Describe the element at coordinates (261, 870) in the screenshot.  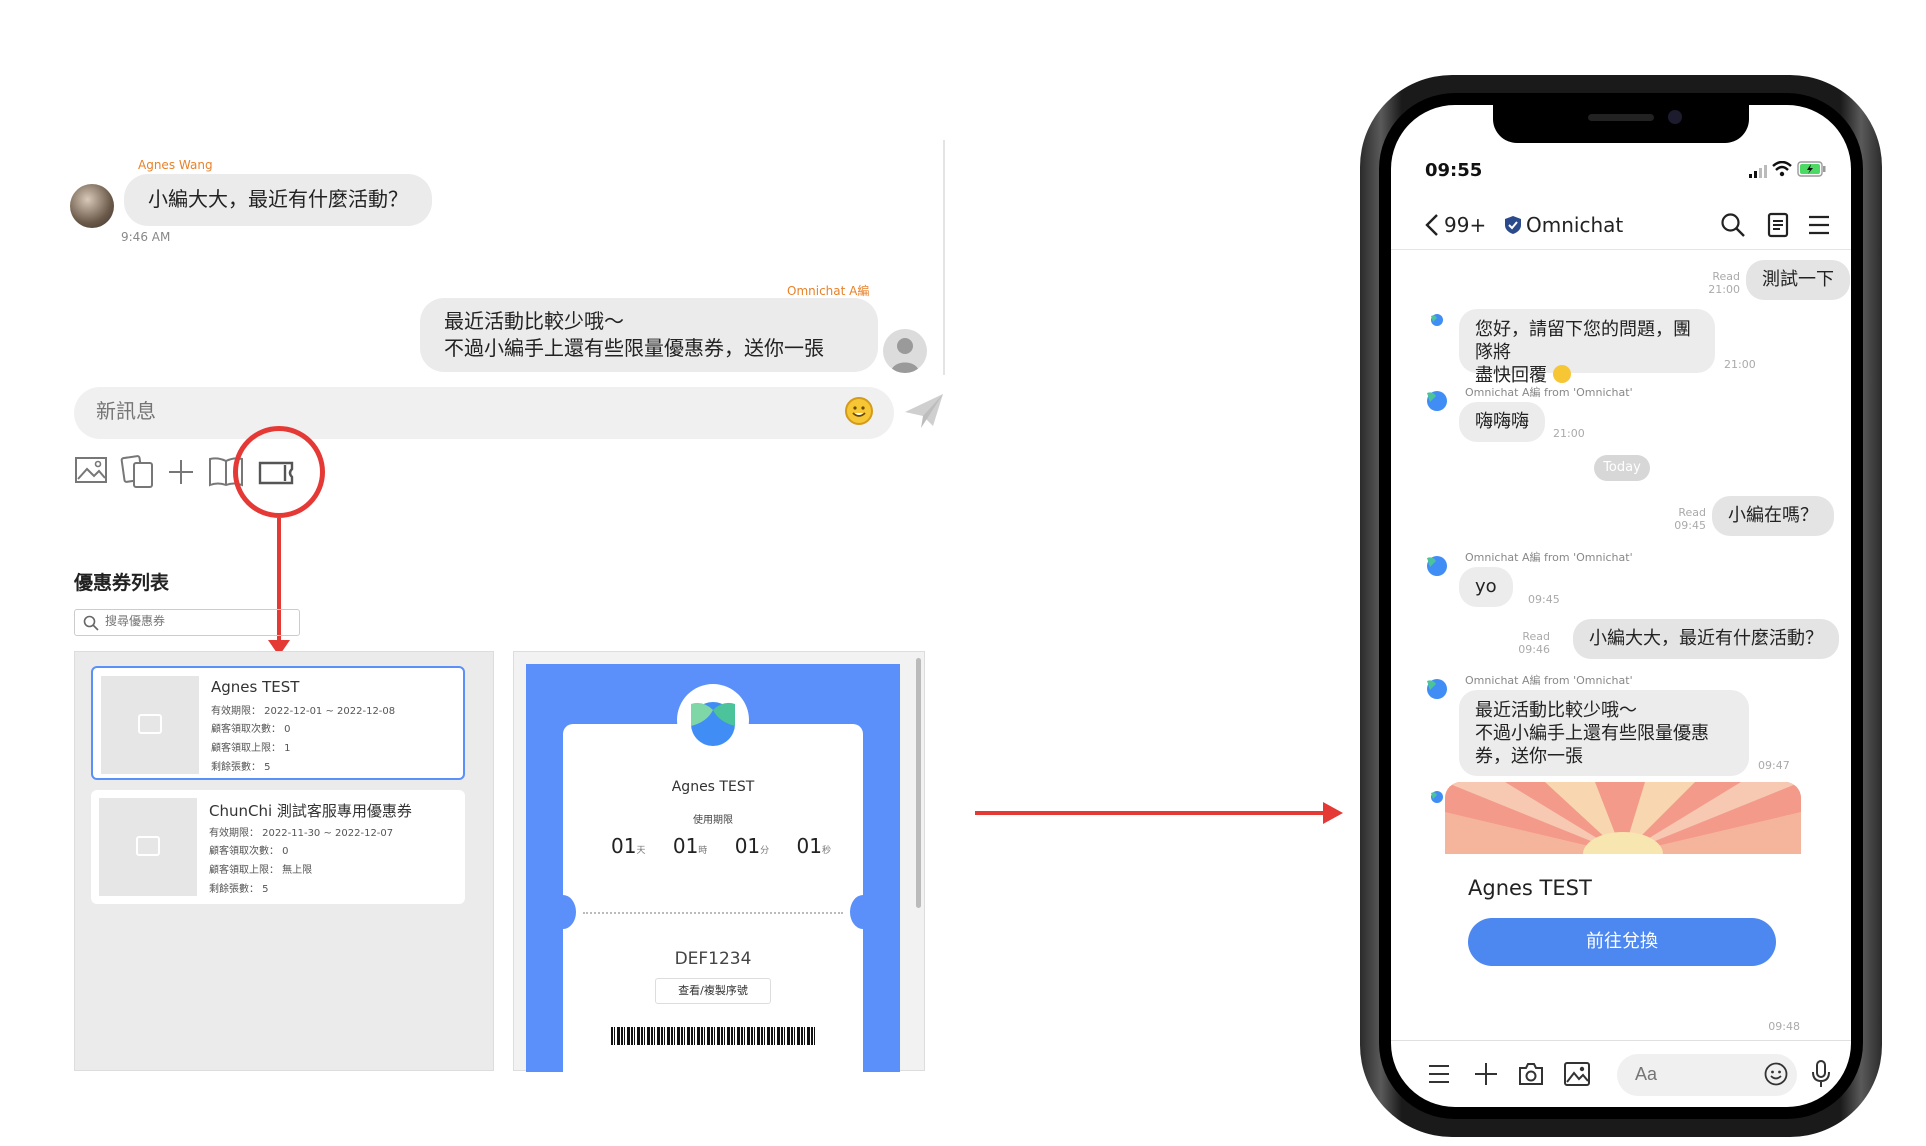
I see `coupon-limit: 顧客領取上限： 無上限` at that location.